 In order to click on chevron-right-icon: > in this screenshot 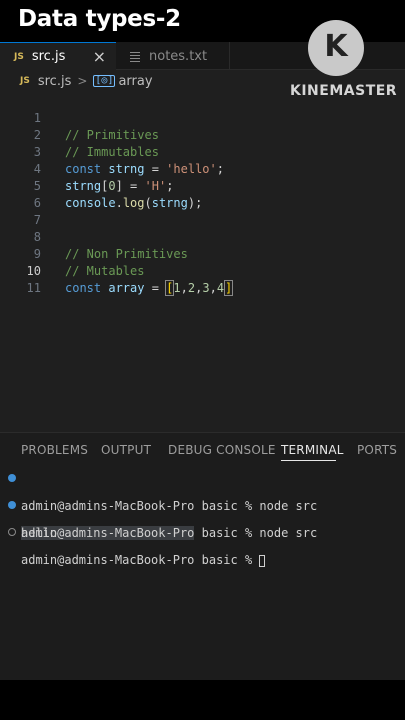, I will do `click(82, 81)`.